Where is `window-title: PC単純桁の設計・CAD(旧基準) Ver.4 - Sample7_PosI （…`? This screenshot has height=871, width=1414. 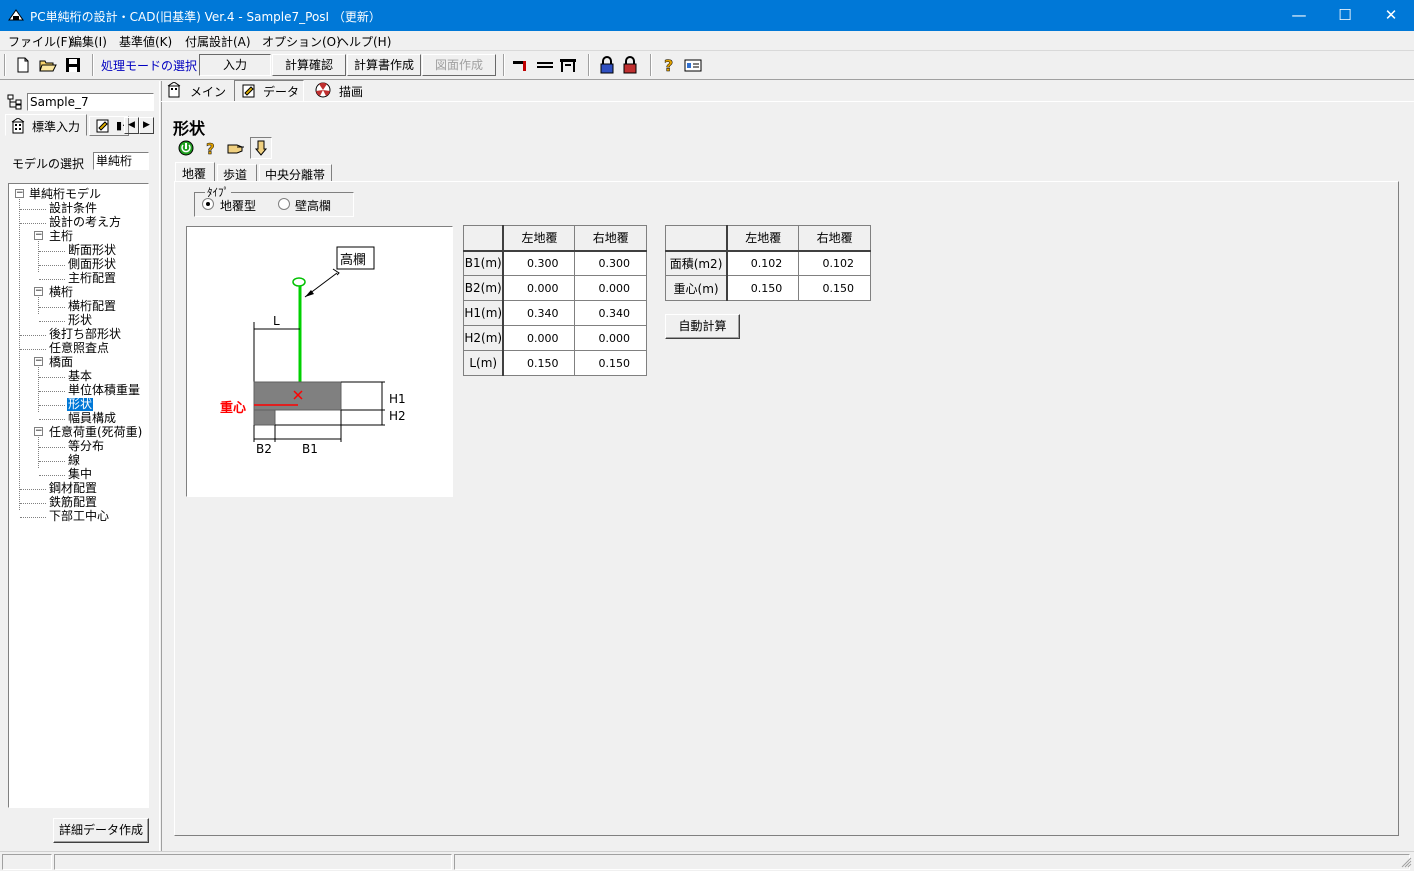 window-title: PC単純桁の設計・CAD(旧基準) Ver.4 - Sample7_PosI （… is located at coordinates (205, 17).